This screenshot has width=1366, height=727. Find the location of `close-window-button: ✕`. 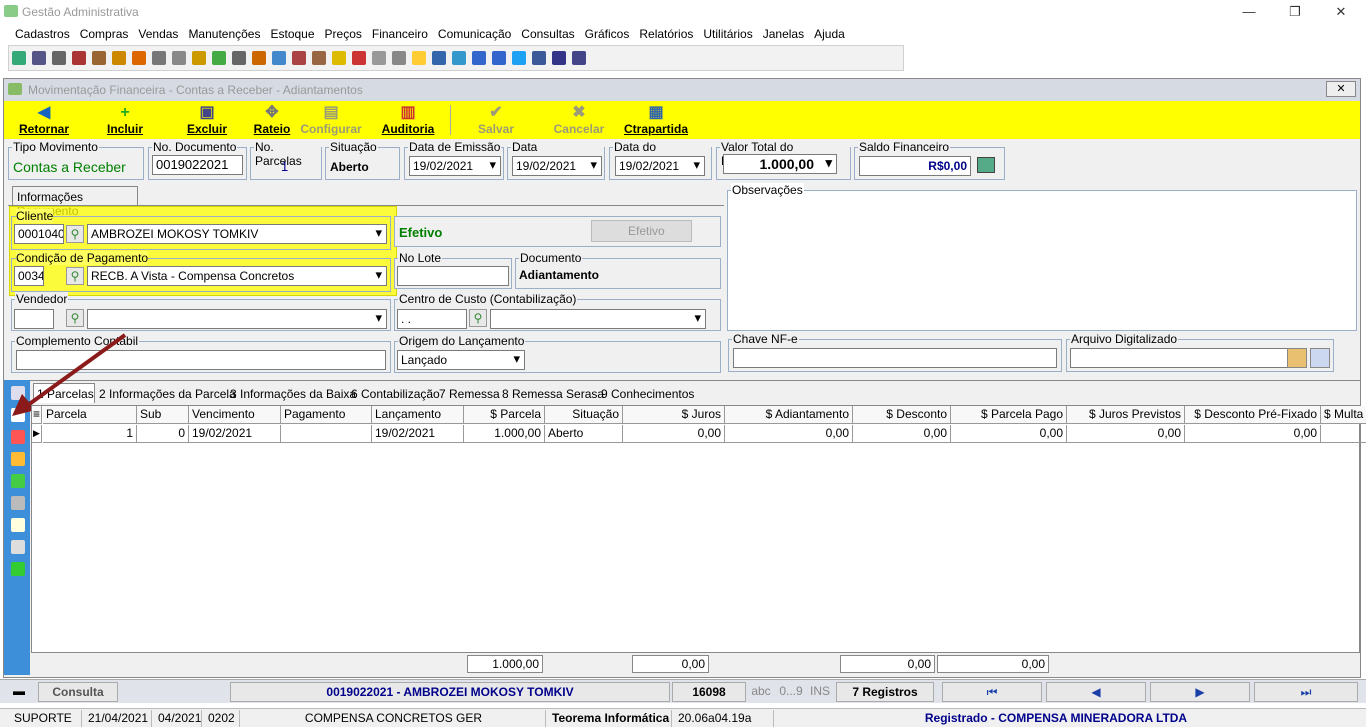

close-window-button: ✕ is located at coordinates (1341, 89).